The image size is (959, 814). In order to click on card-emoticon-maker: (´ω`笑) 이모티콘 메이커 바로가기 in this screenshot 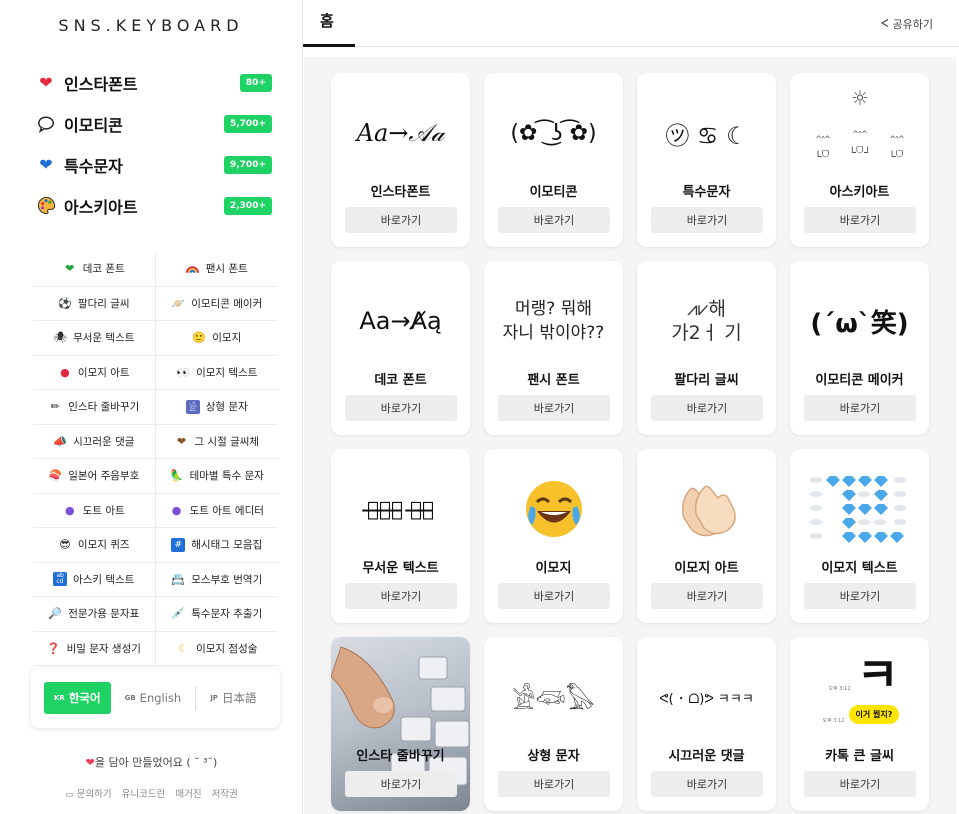, I will do `click(859, 348)`.